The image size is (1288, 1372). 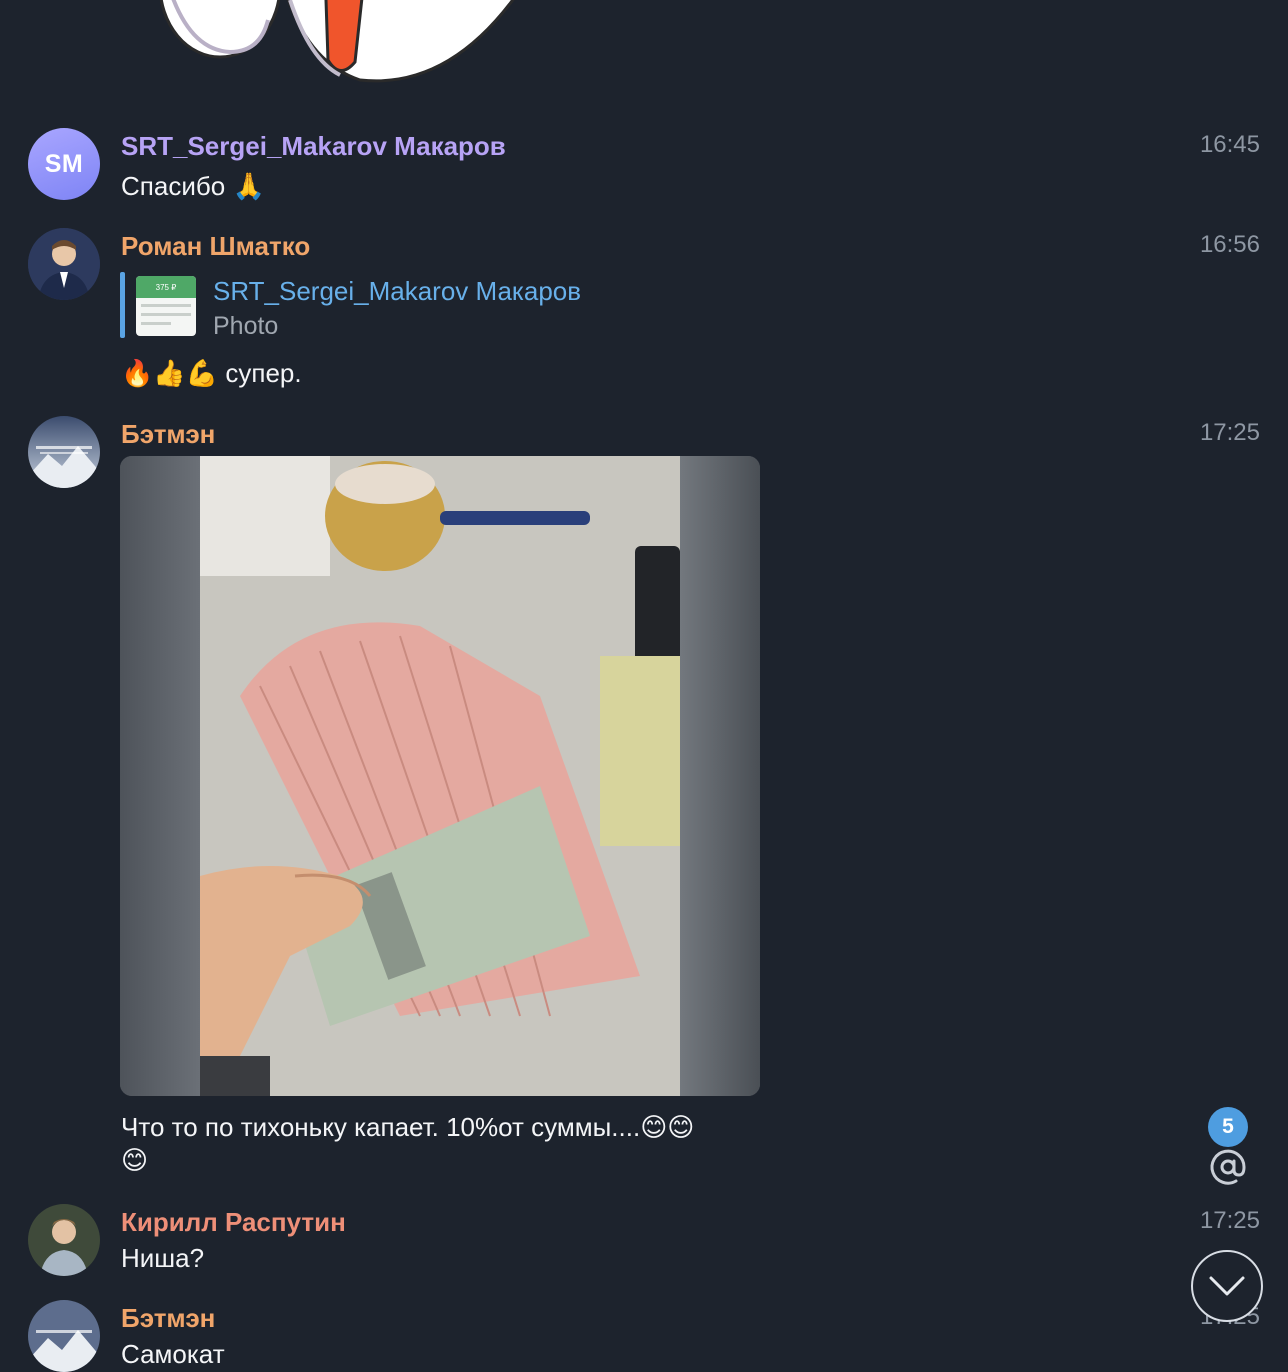 What do you see at coordinates (122, 305) in the screenshot?
I see `reply-bar` at bounding box center [122, 305].